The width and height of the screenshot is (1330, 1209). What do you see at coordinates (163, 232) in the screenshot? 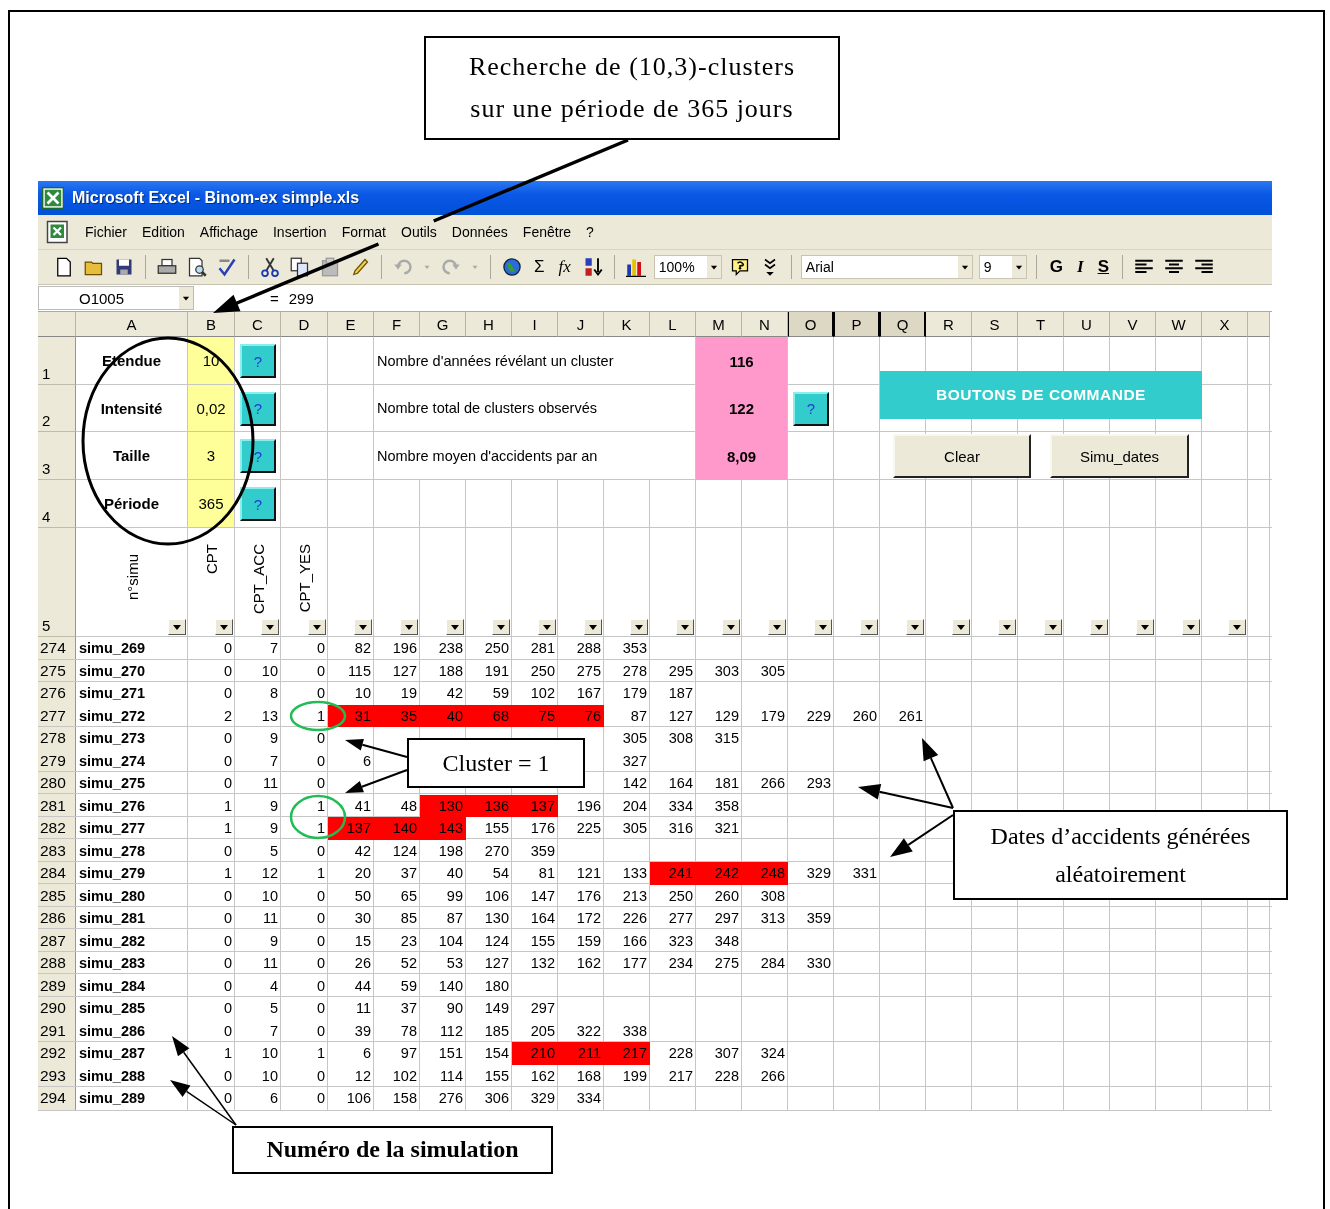
I see `menu-item: Edition` at bounding box center [163, 232].